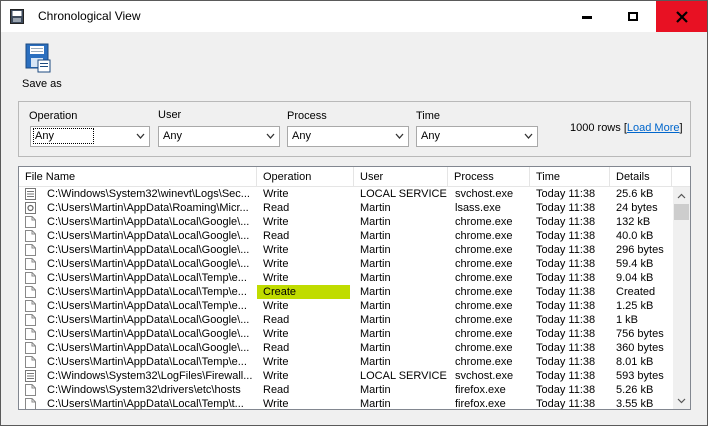 The height and width of the screenshot is (426, 708). I want to click on scroll-down-button, so click(681, 400).